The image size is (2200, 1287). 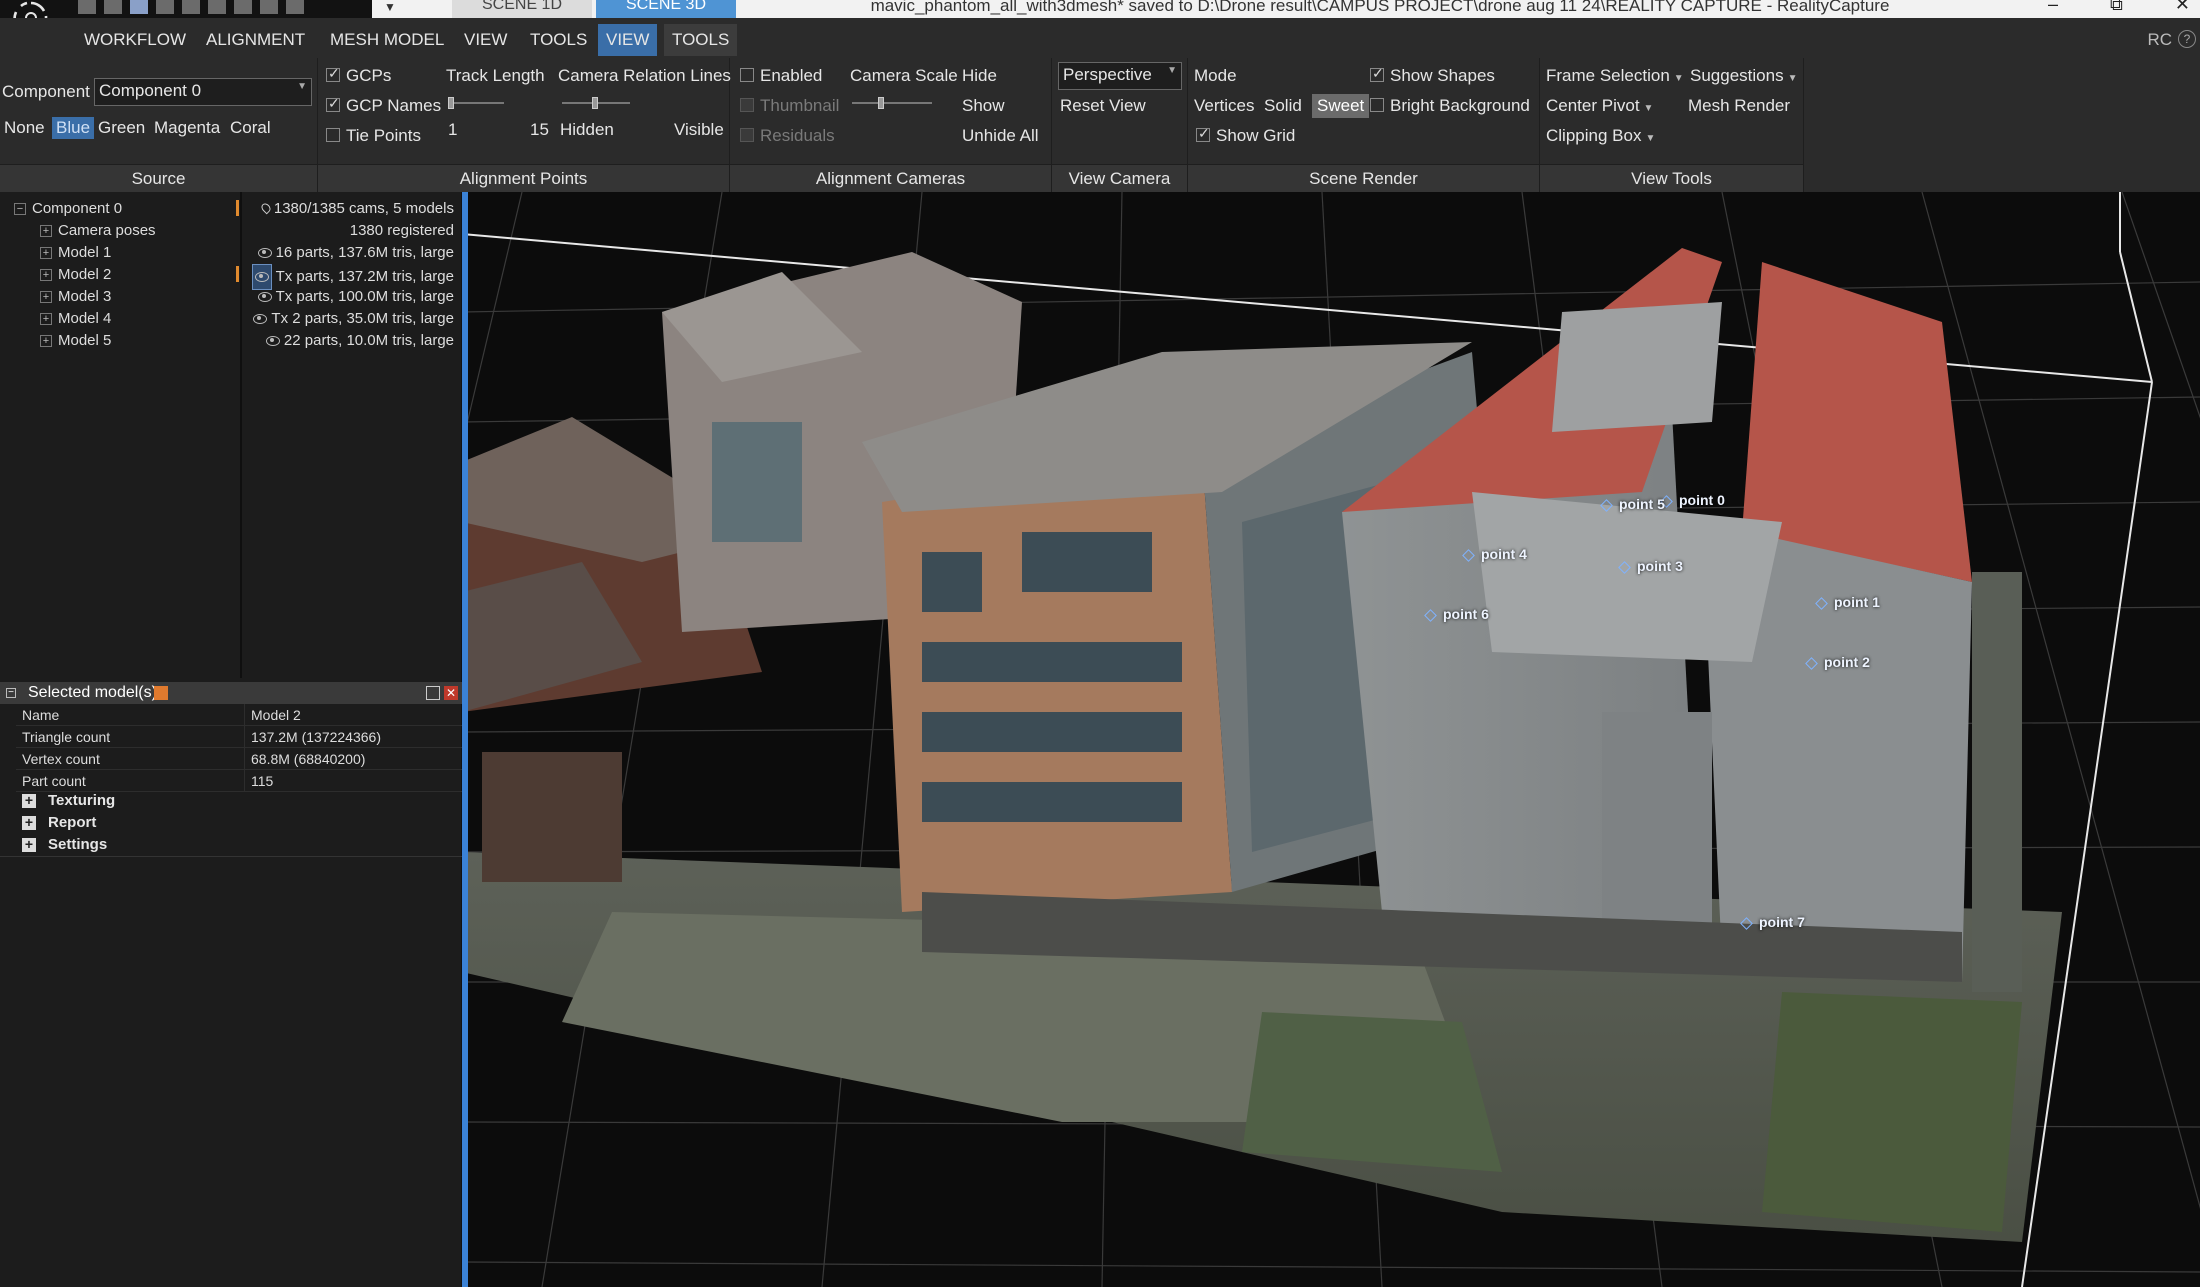 What do you see at coordinates (78, 844) in the screenshot?
I see `section-label: Settings` at bounding box center [78, 844].